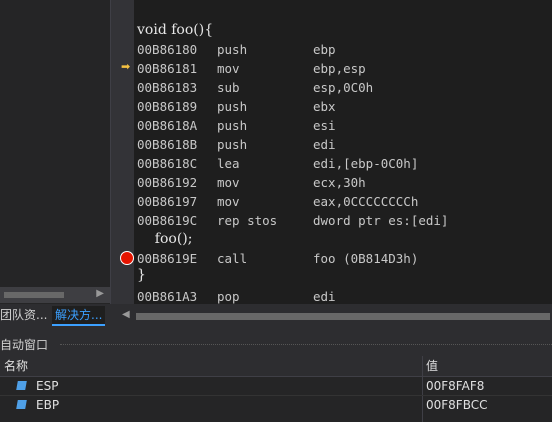  Describe the element at coordinates (236, 49) in the screenshot. I see `disasm-line: 00B86180 push ebp` at that location.